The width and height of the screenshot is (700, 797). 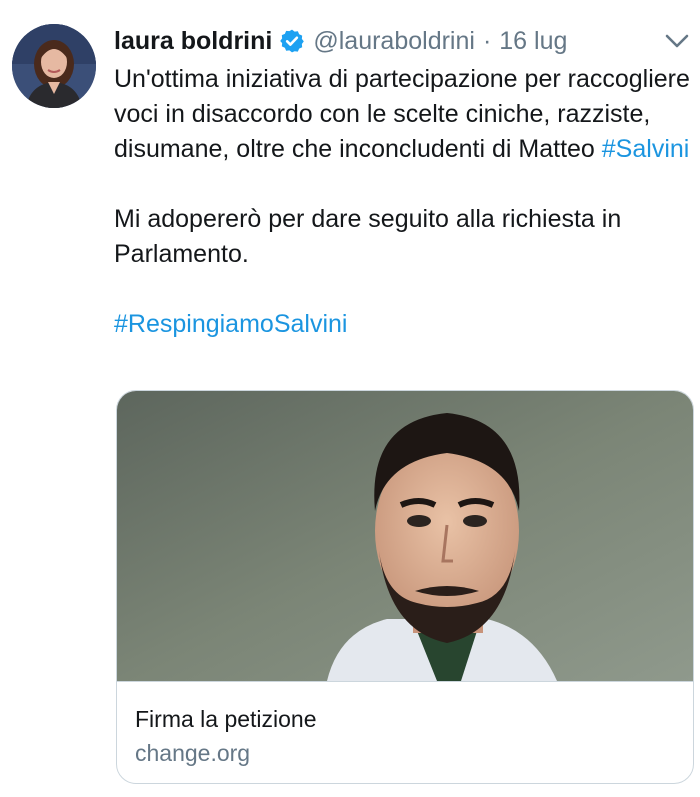 I want to click on hashtag-link: #Salvini, so click(x=646, y=149).